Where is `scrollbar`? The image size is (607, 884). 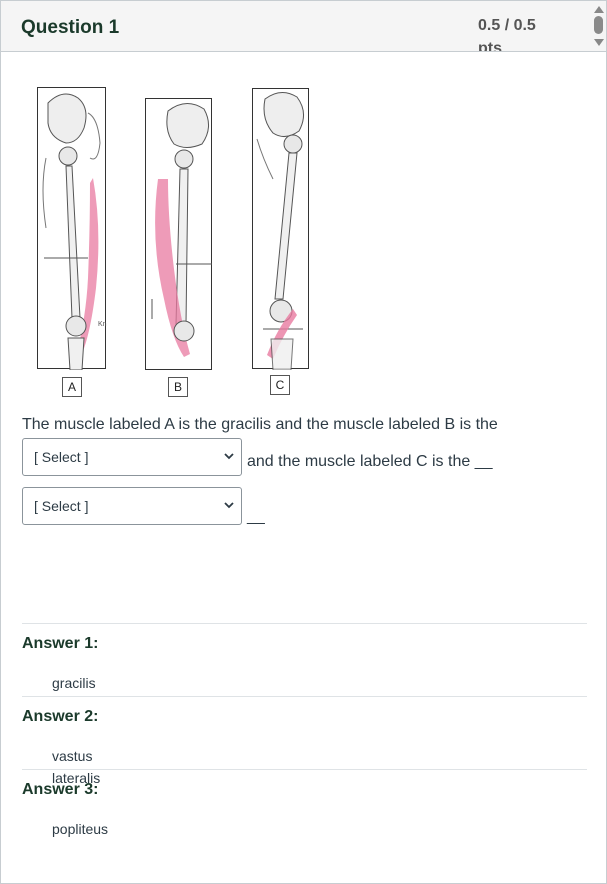 scrollbar is located at coordinates (598, 27).